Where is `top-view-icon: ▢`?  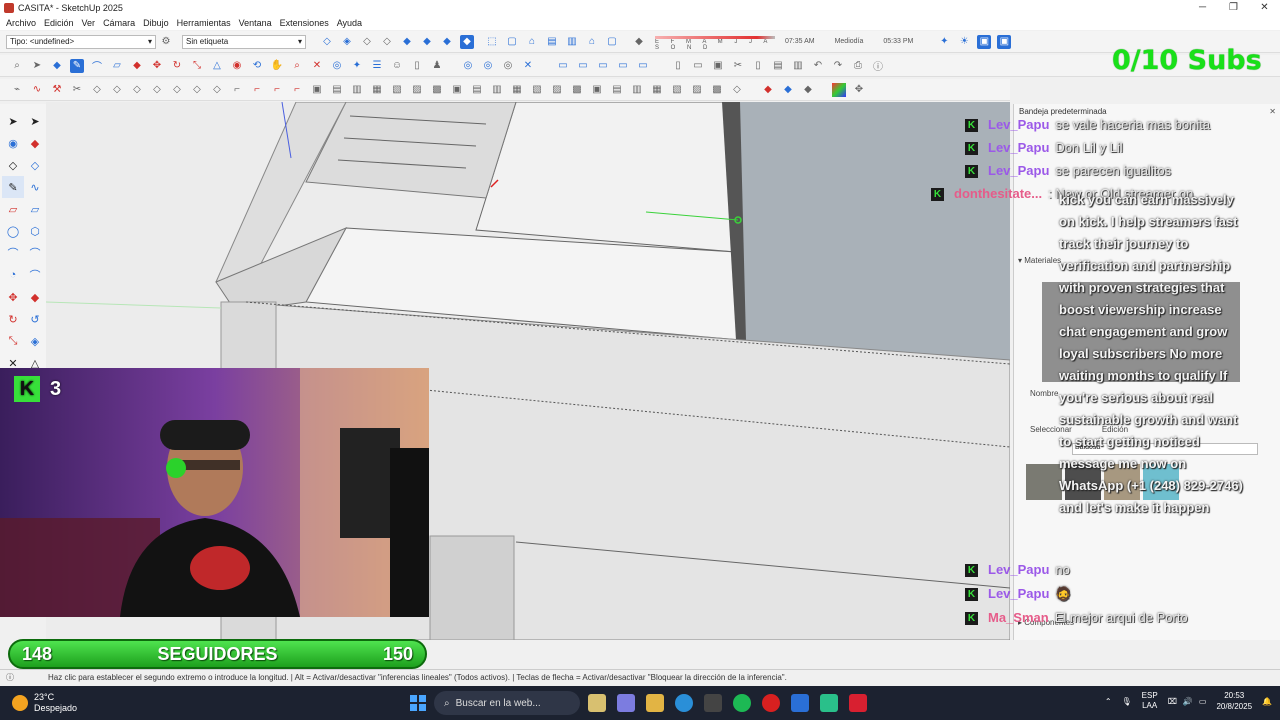
top-view-icon: ▢ is located at coordinates (512, 42).